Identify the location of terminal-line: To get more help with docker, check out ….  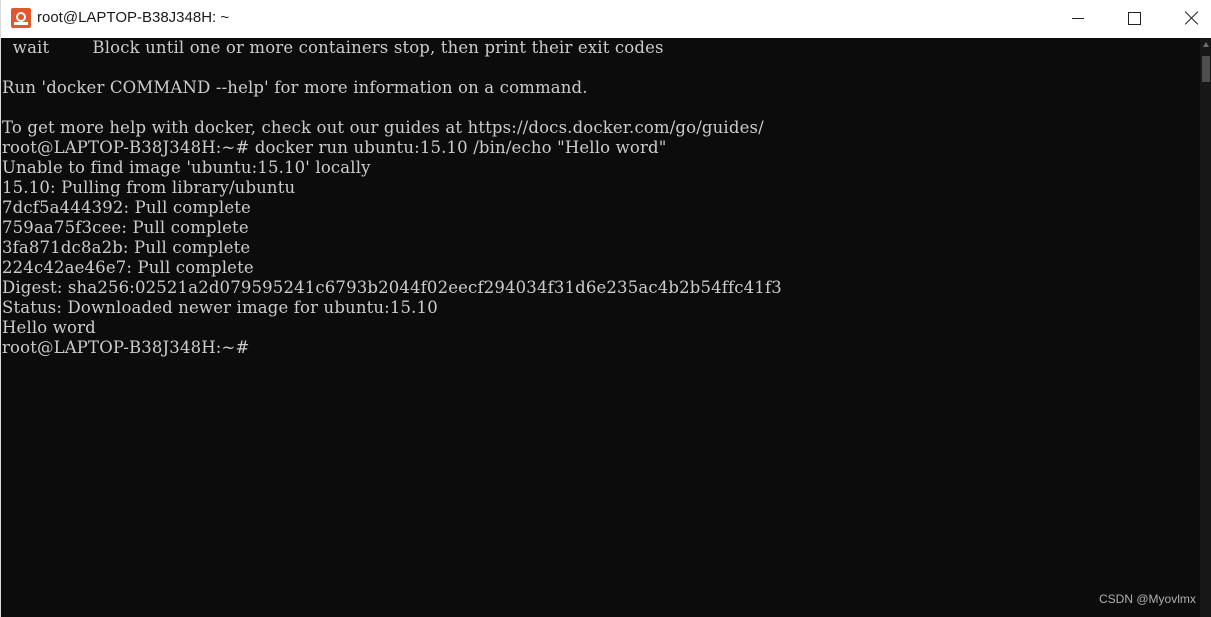
(383, 127).